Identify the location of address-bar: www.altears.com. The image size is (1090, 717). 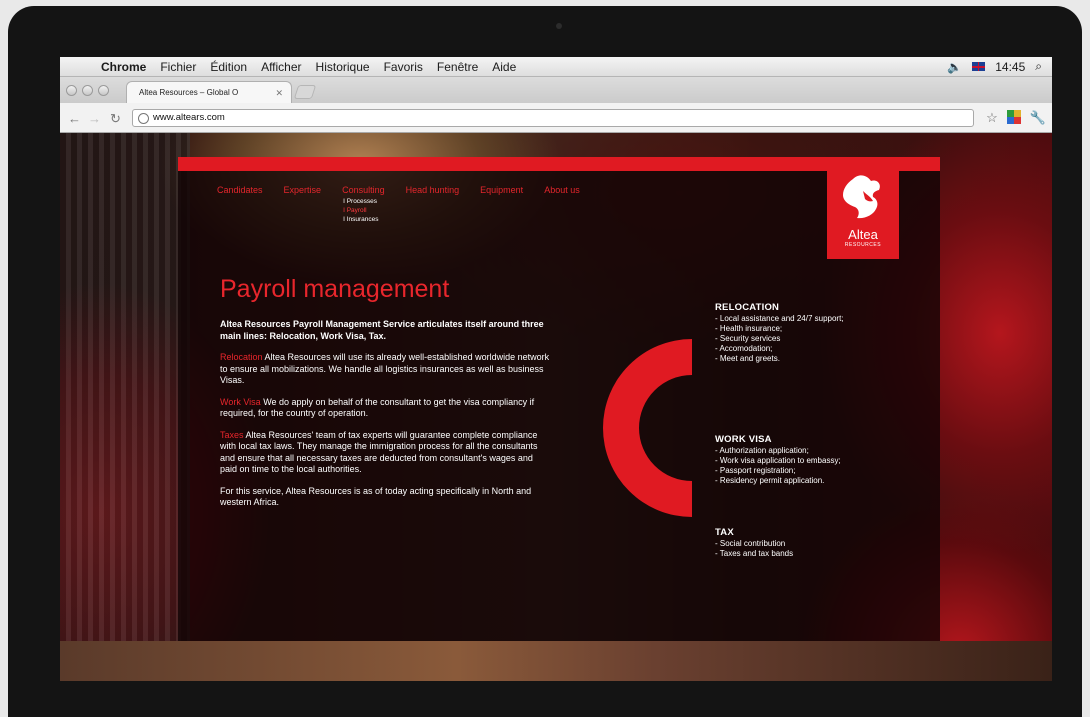
(553, 118).